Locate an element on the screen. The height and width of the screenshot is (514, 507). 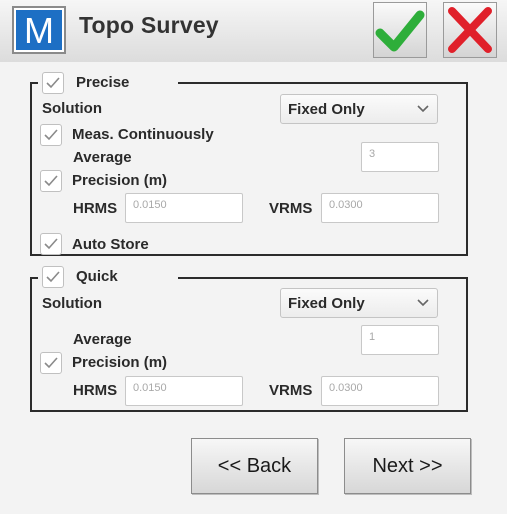
svg-text: M is located at coordinates (39, 30).